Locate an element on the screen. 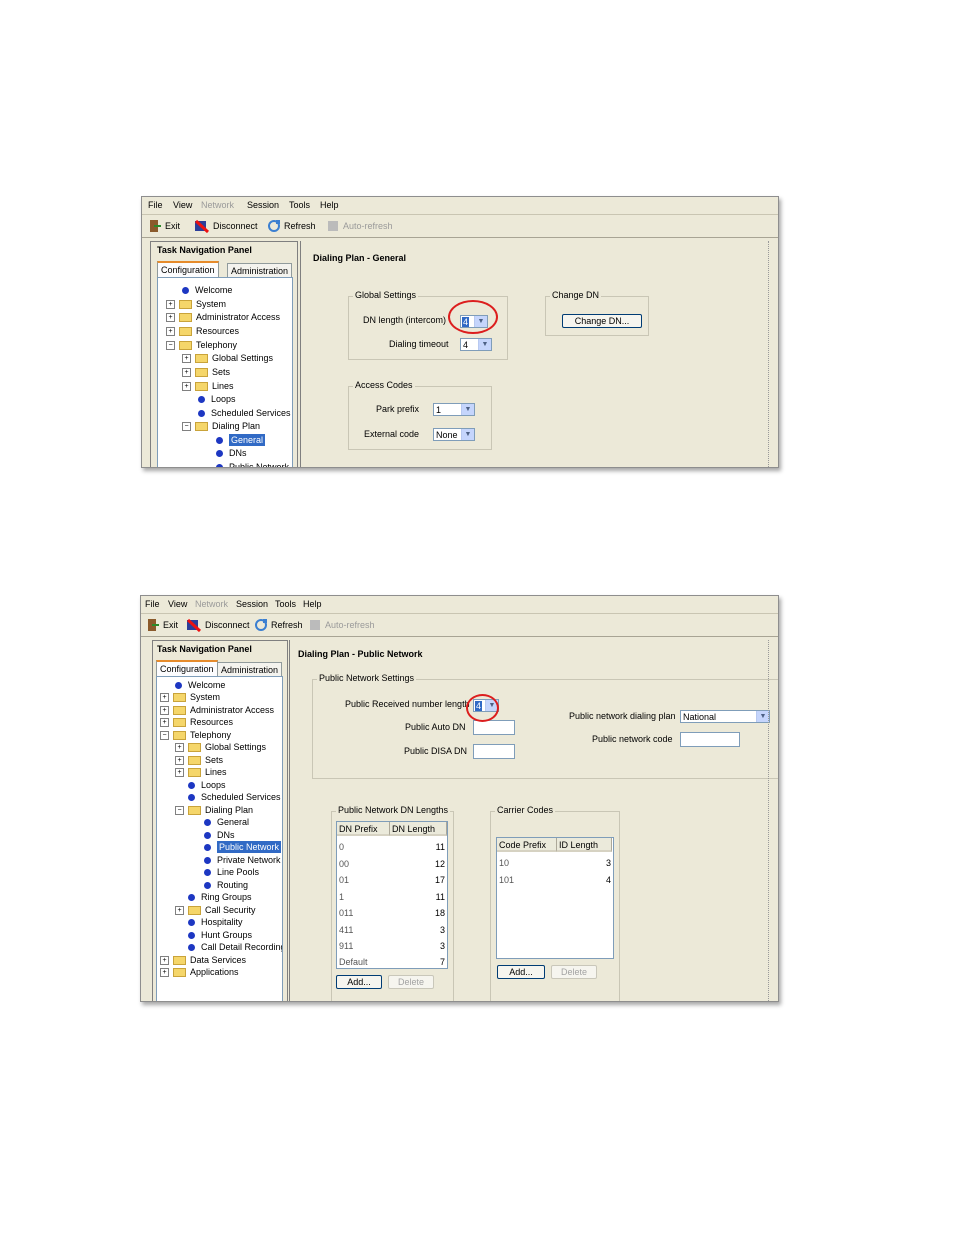 This screenshot has width=954, height=1235. table-row: 00 12 is located at coordinates (392, 864).